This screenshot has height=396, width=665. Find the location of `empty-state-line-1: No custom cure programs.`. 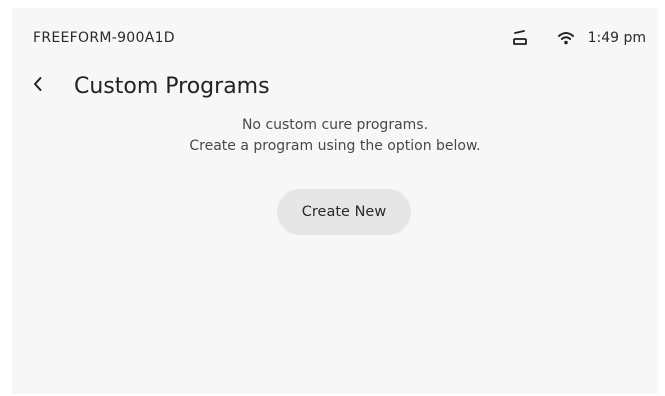

empty-state-line-1: No custom cure programs. is located at coordinates (335, 125).